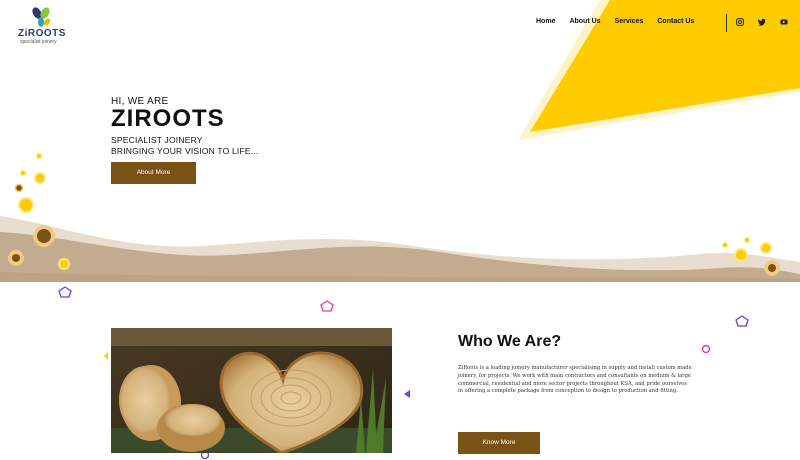 The width and height of the screenshot is (800, 460). Describe the element at coordinates (251, 390) in the screenshot. I see `wood-heart-image` at that location.